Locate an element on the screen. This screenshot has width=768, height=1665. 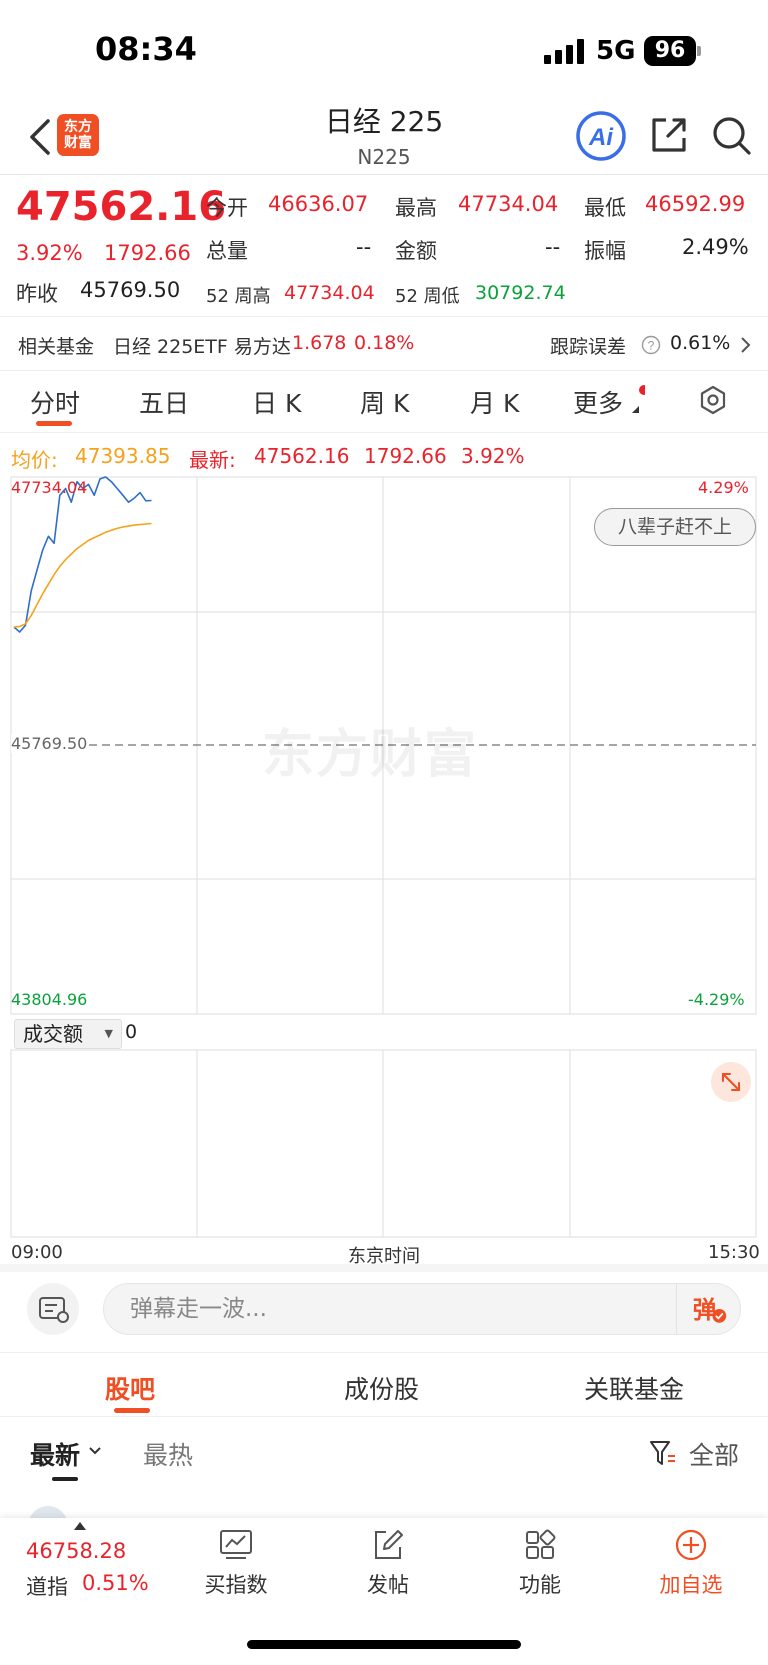
dow-index-pct: 0.51% is located at coordinates (115, 1583).